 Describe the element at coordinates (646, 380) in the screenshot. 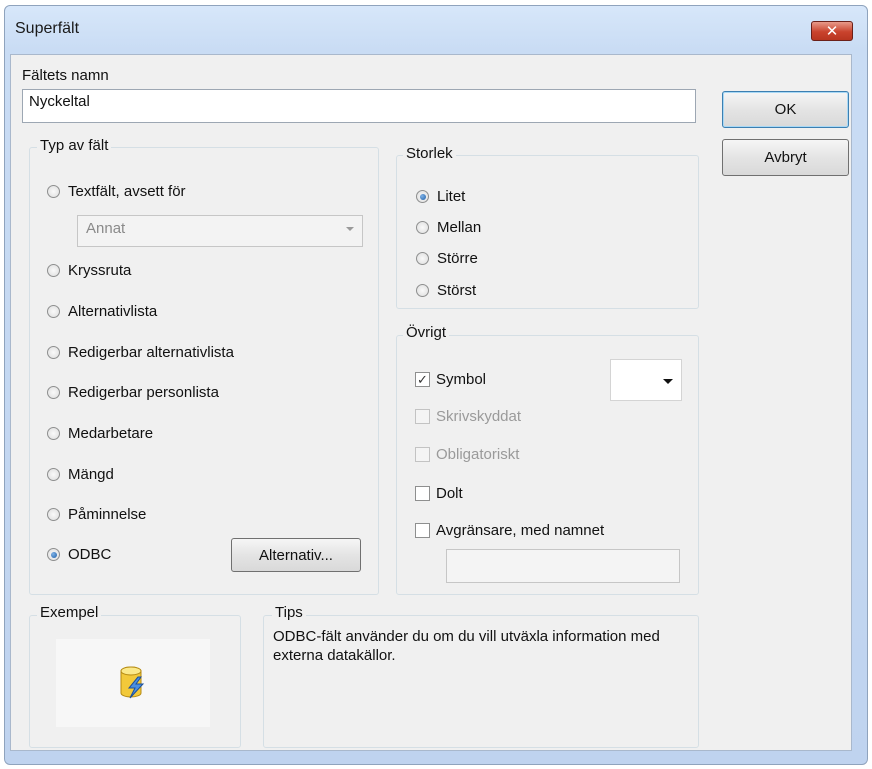

I see `symbol-select` at that location.